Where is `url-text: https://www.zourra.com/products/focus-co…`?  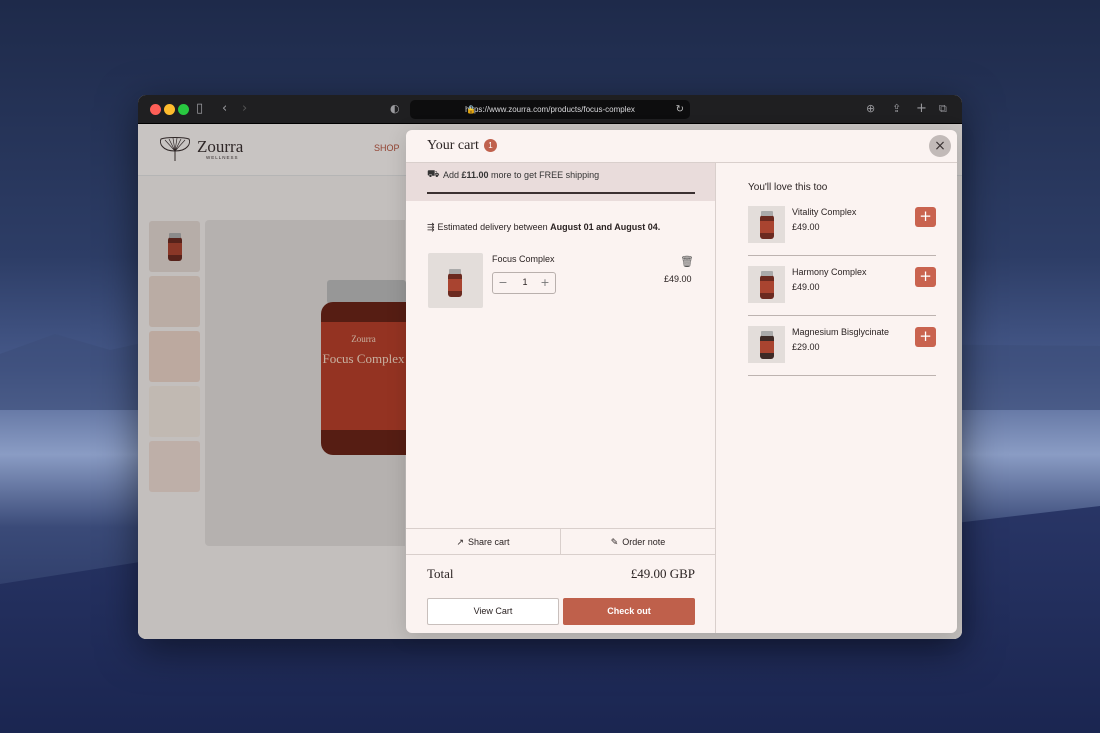
url-text: https://www.zourra.com/products/focus-co… is located at coordinates (550, 109).